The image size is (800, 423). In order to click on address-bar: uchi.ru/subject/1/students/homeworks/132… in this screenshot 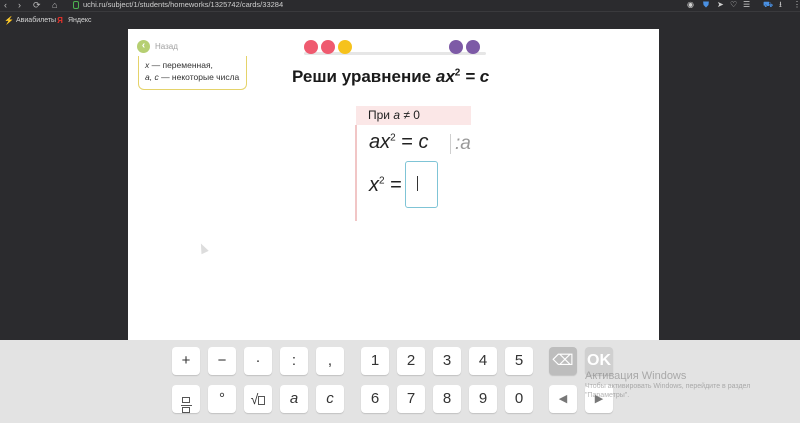, I will do `click(183, 5)`.